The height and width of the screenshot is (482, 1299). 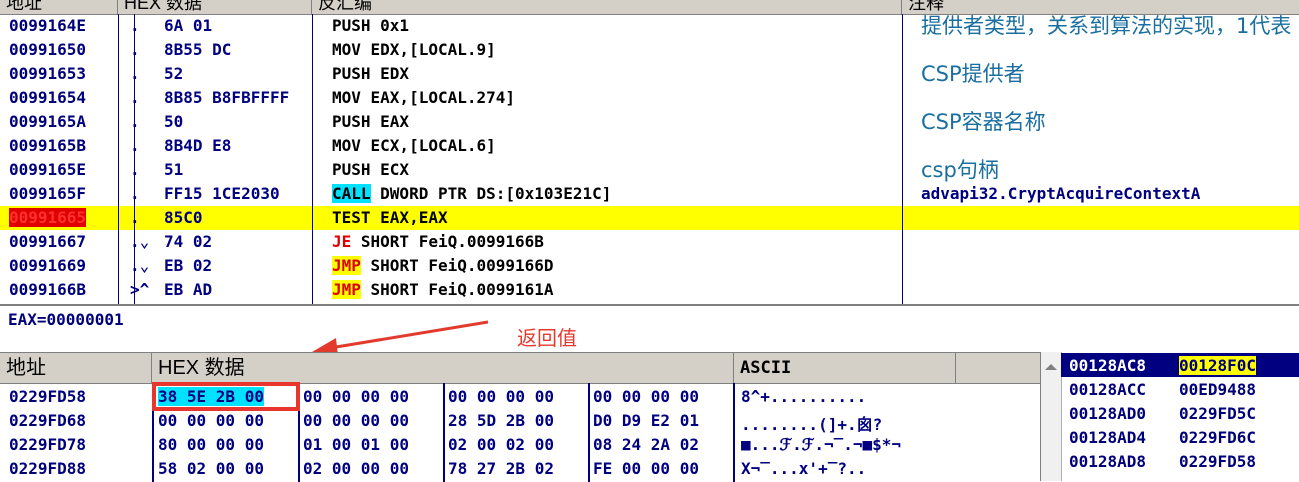 What do you see at coordinates (821, 444) in the screenshot?
I see `dump-ascii: ■...ℱ.ℱ.¬‾.¬■$*¬` at bounding box center [821, 444].